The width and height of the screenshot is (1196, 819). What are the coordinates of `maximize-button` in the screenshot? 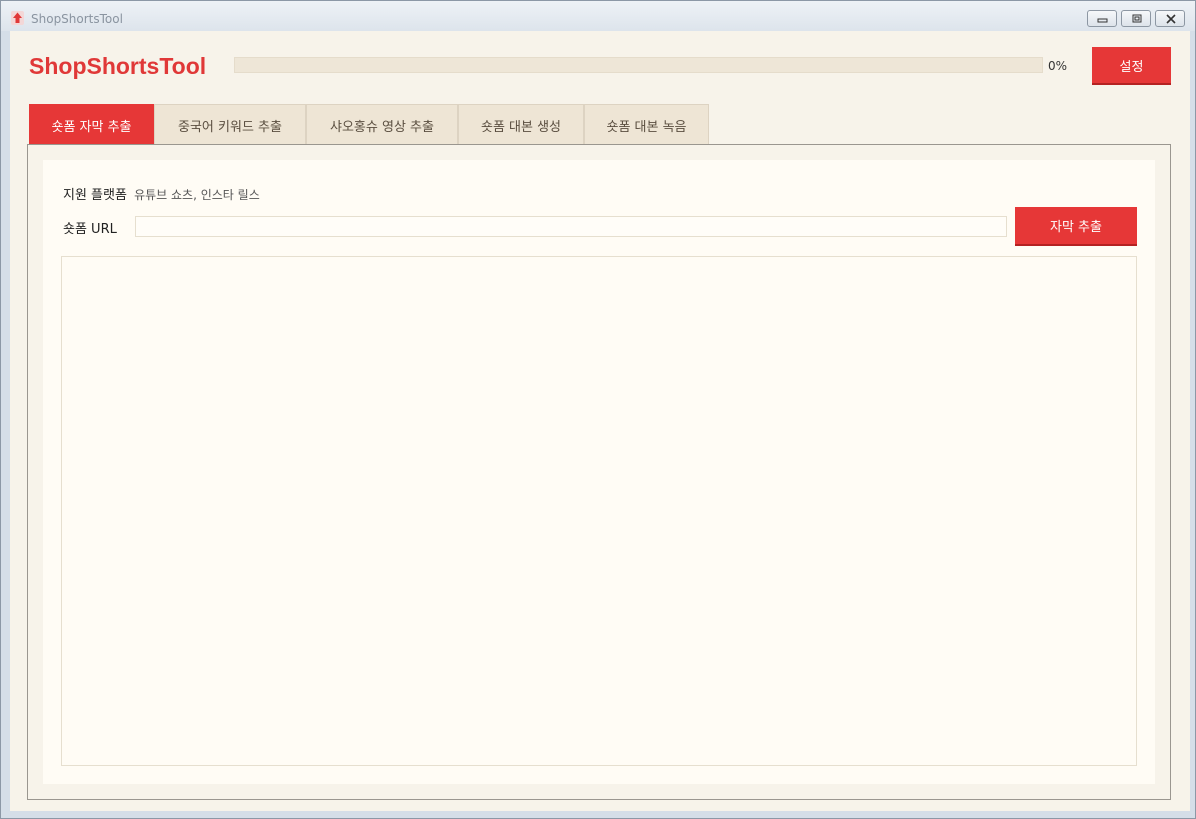 It's located at (1136, 18).